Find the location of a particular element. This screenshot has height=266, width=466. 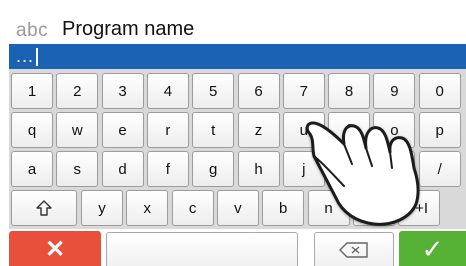

close-icon: ✕ is located at coordinates (55, 249).